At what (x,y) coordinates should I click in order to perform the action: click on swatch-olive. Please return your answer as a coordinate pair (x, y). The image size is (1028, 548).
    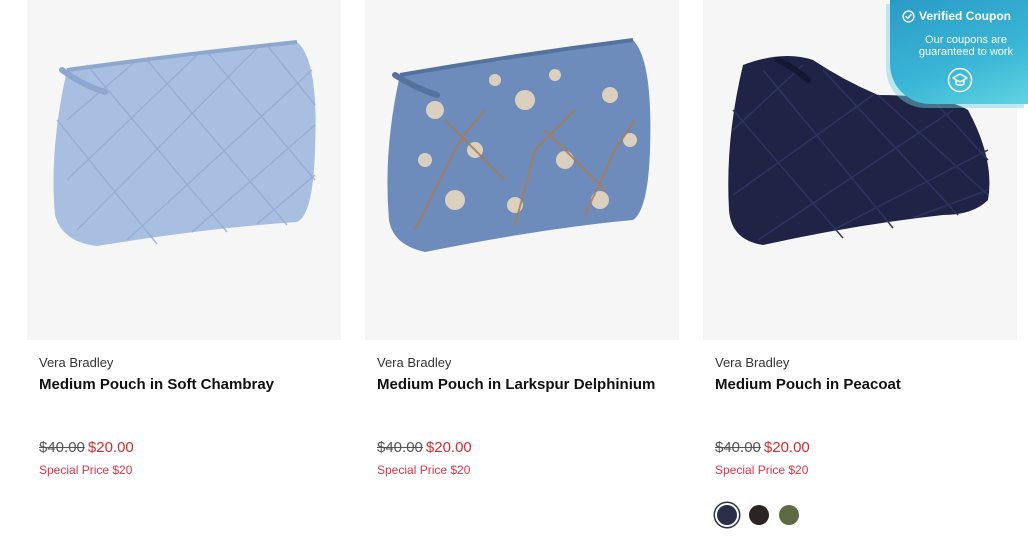
    Looking at the image, I should click on (789, 515).